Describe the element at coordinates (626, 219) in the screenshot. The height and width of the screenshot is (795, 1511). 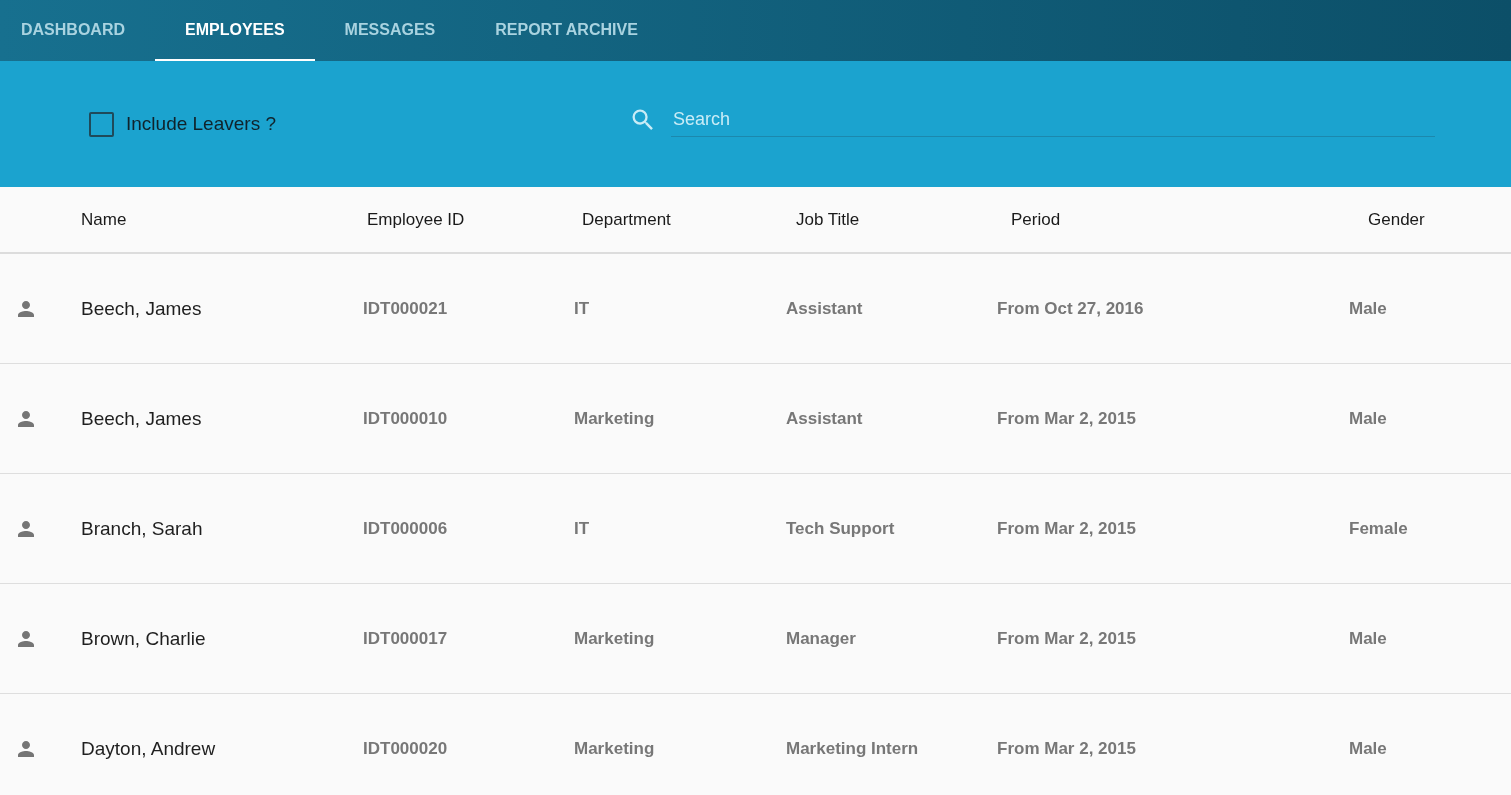
I see `column-header: Department` at that location.